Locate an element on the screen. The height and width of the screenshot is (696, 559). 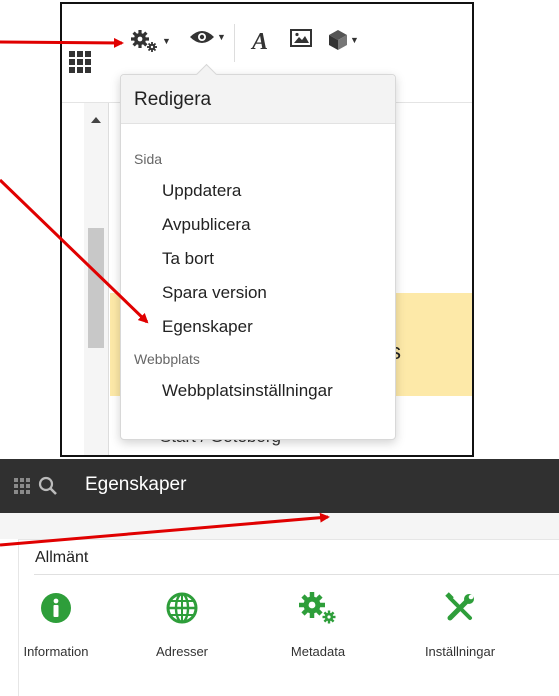
search-icon is located at coordinates (48, 488).